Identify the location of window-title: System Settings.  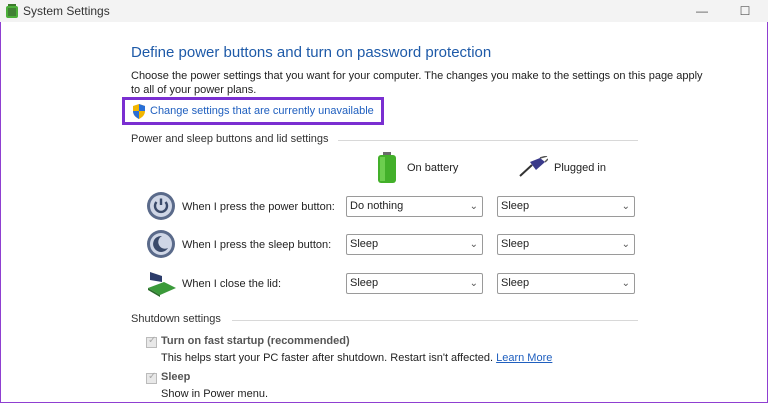
(66, 11).